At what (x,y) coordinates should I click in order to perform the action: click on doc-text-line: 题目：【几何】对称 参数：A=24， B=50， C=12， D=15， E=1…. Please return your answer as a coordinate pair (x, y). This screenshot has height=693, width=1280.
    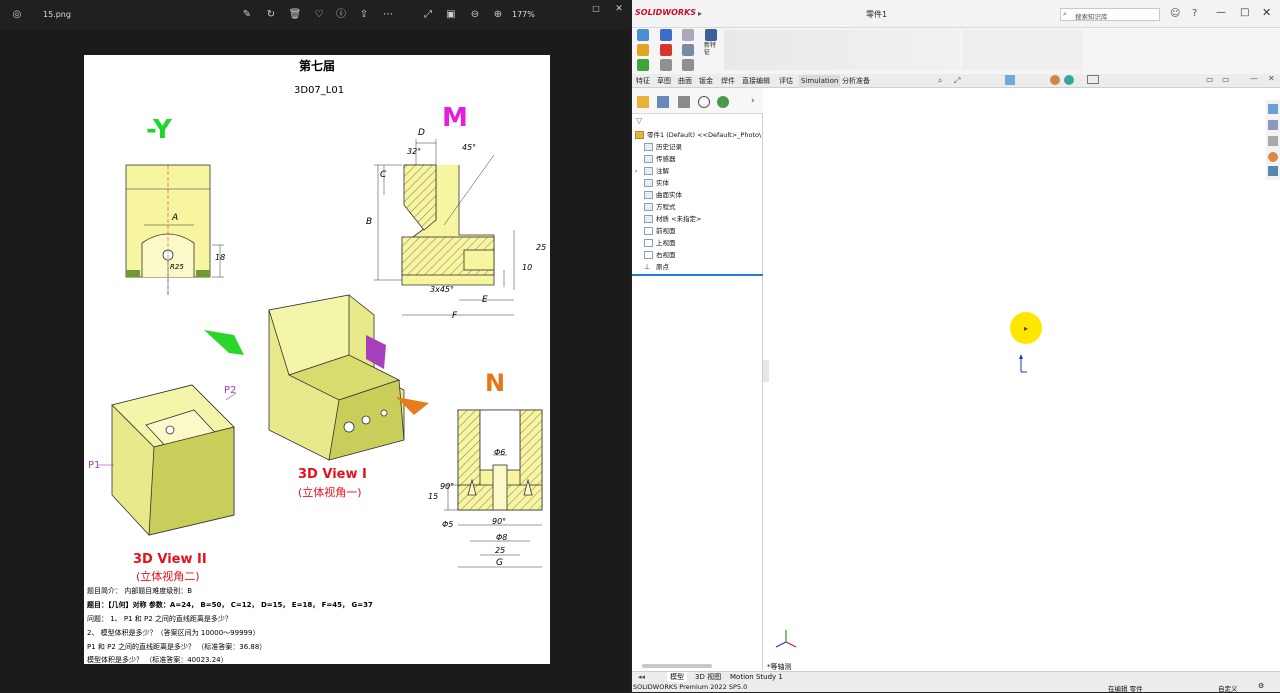
    Looking at the image, I should click on (230, 605).